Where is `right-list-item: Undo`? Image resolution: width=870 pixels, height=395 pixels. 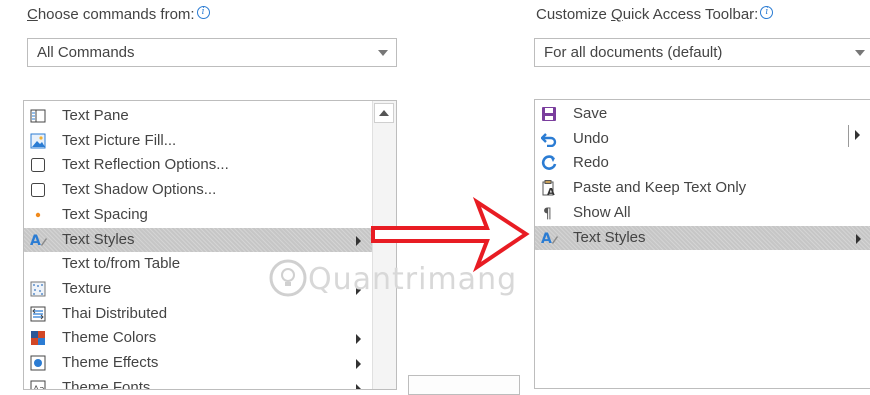 right-list-item: Undo is located at coordinates (702, 139).